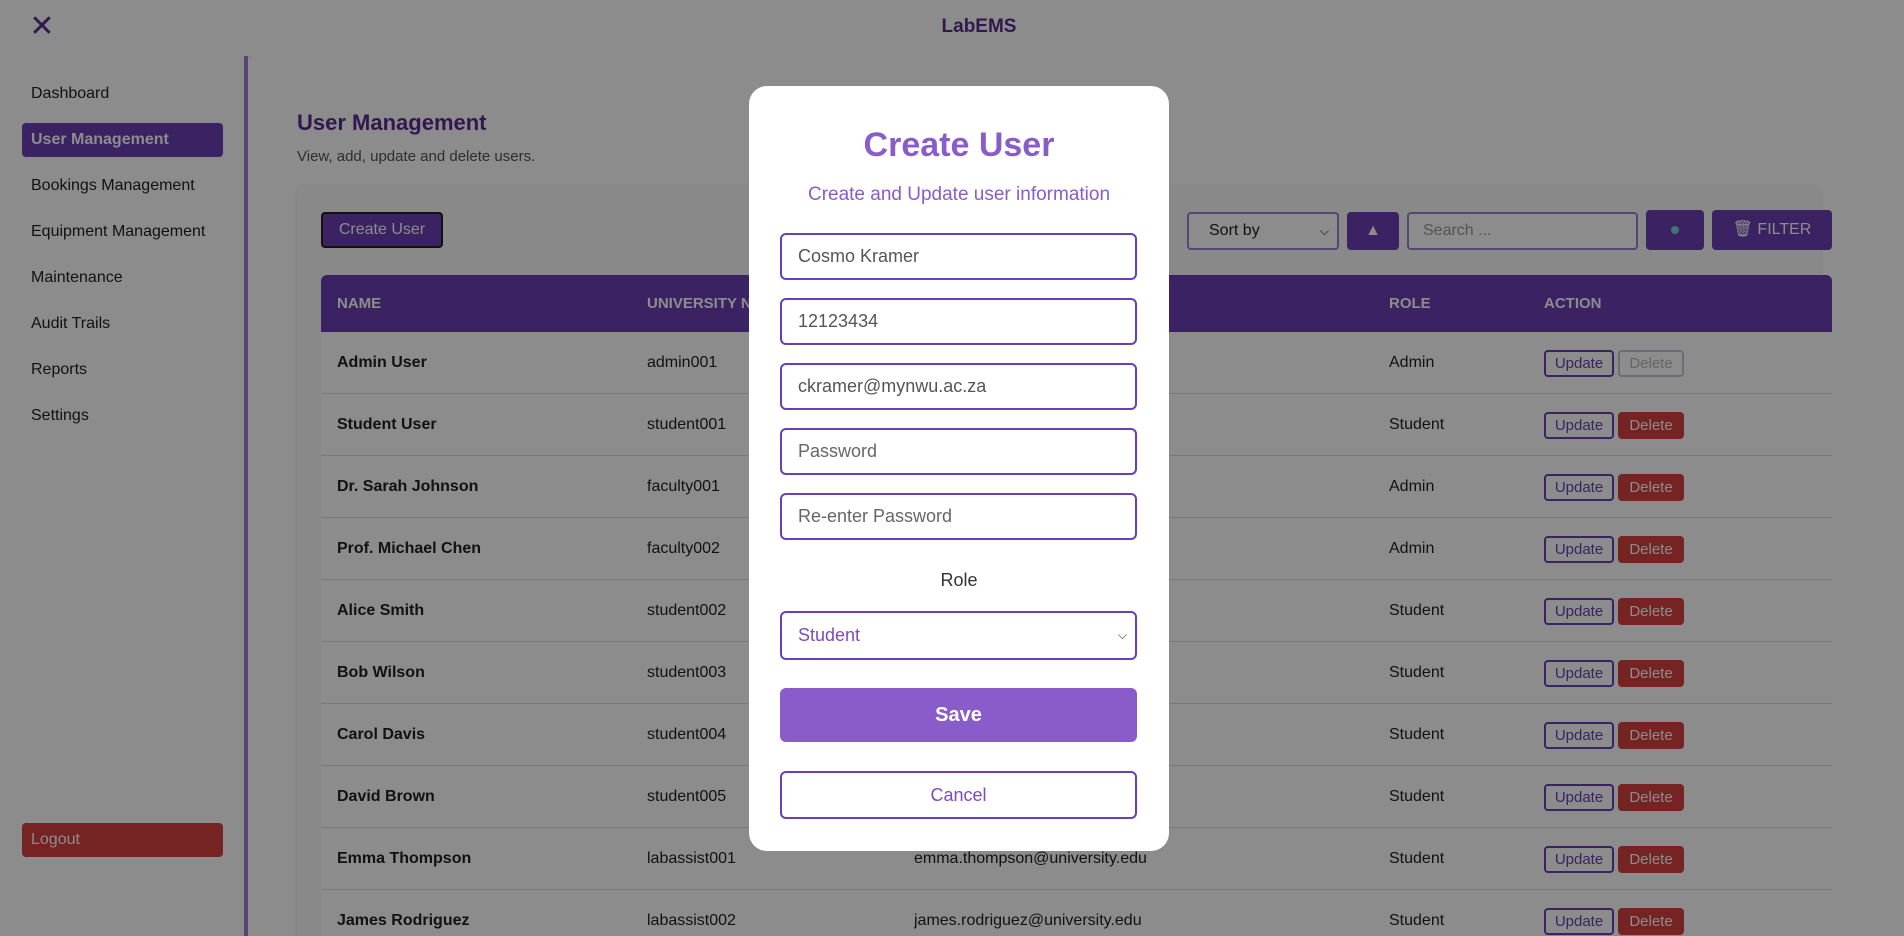 This screenshot has height=936, width=1904. Describe the element at coordinates (958, 635) in the screenshot. I see `role-select: Student ⌵` at that location.